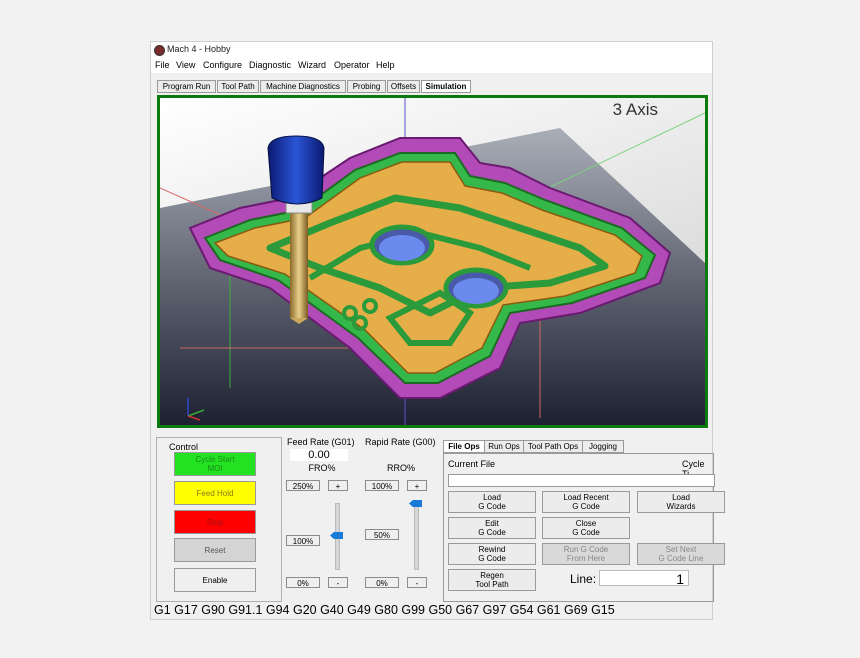 The image size is (860, 658). I want to click on feed-rate-value: 0.00, so click(319, 455).